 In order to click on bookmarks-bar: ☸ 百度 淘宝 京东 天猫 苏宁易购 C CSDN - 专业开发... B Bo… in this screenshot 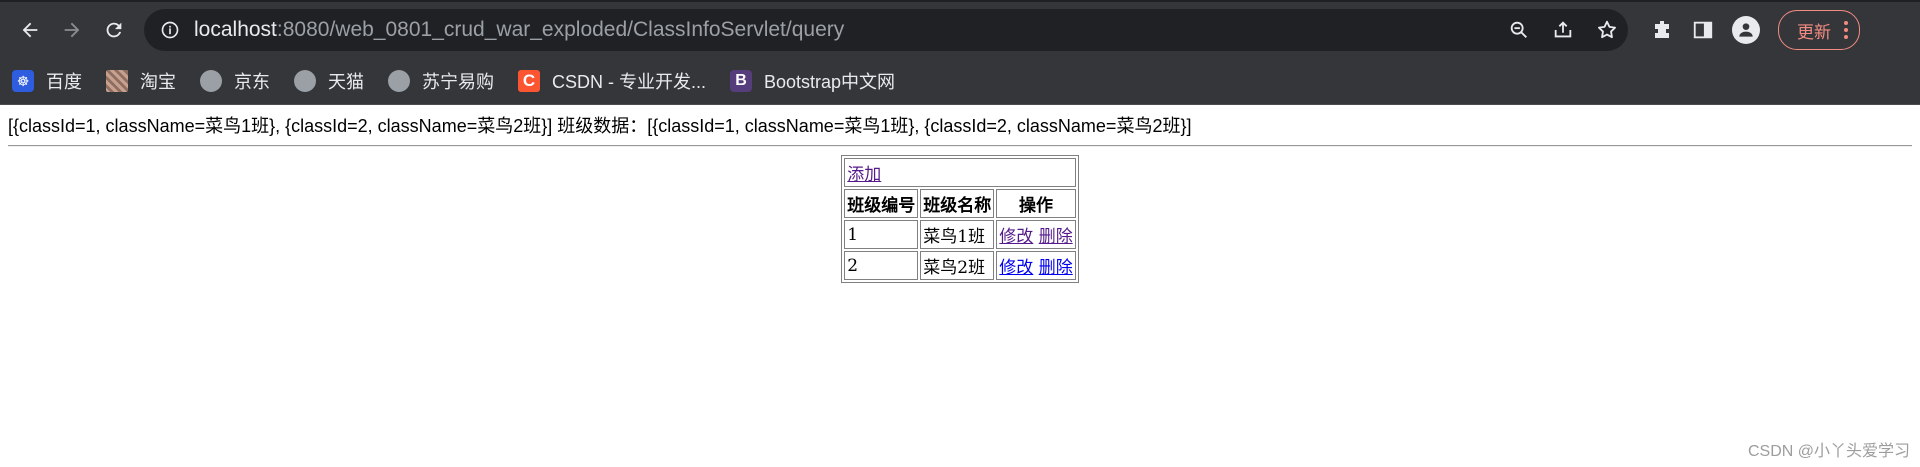, I will do `click(960, 81)`.